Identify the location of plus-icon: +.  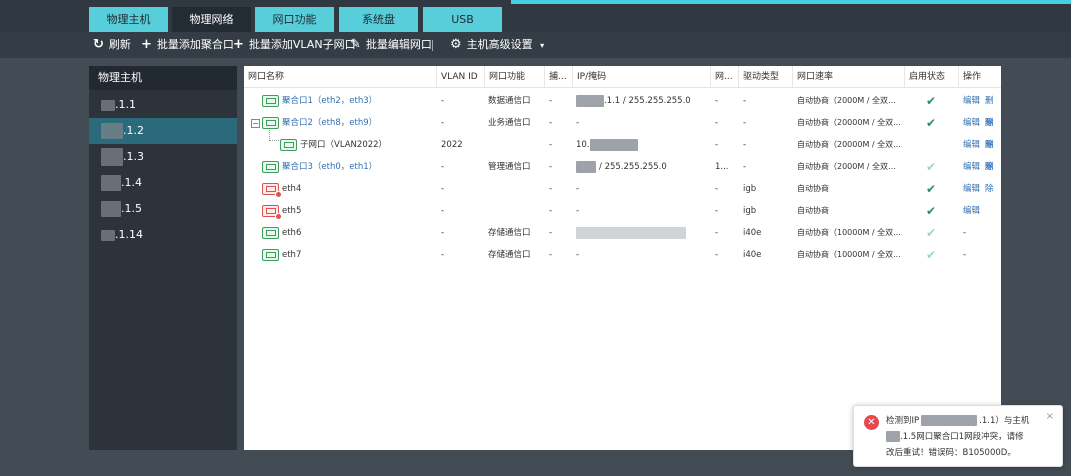
(146, 44).